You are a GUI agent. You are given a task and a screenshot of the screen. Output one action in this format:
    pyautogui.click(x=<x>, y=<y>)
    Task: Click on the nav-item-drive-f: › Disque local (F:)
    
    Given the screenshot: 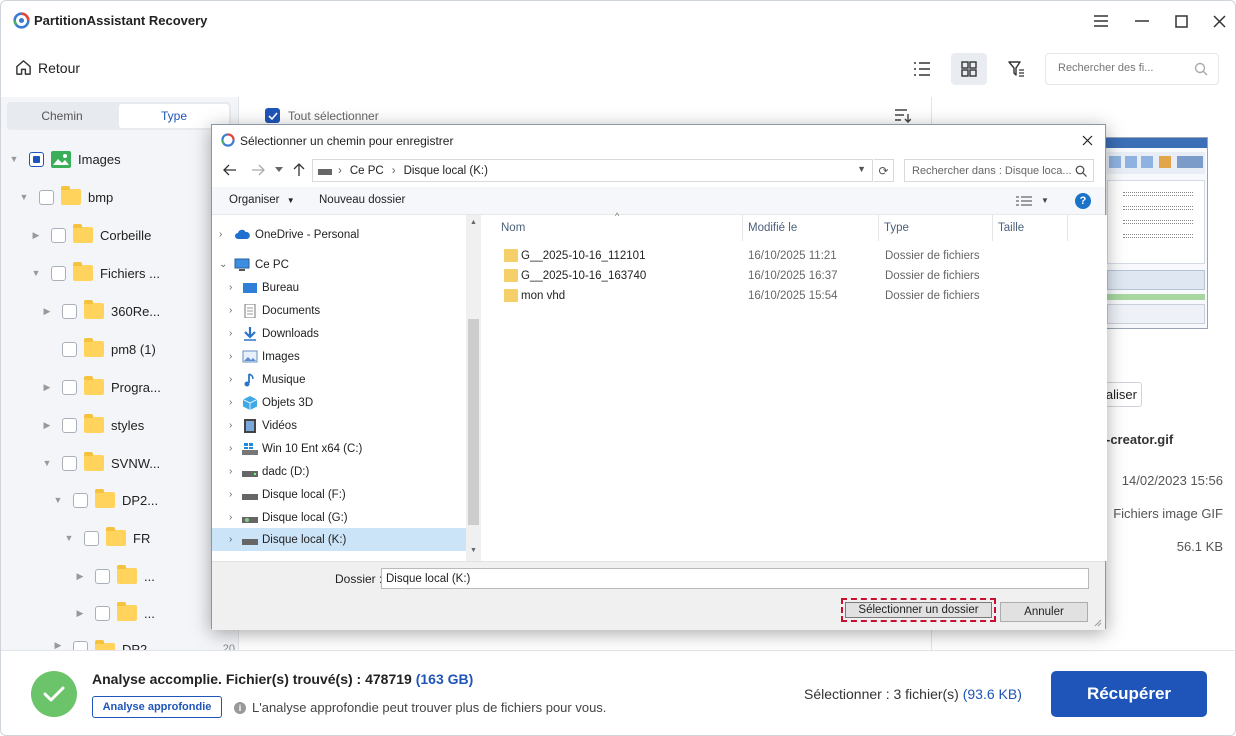 What is the action you would take?
    pyautogui.click(x=339, y=494)
    